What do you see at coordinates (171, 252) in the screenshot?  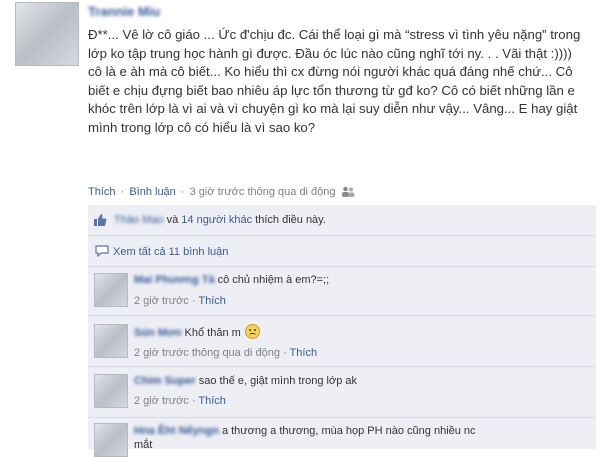 I see `view-all-label: Xem tất cả 11 bình luận` at bounding box center [171, 252].